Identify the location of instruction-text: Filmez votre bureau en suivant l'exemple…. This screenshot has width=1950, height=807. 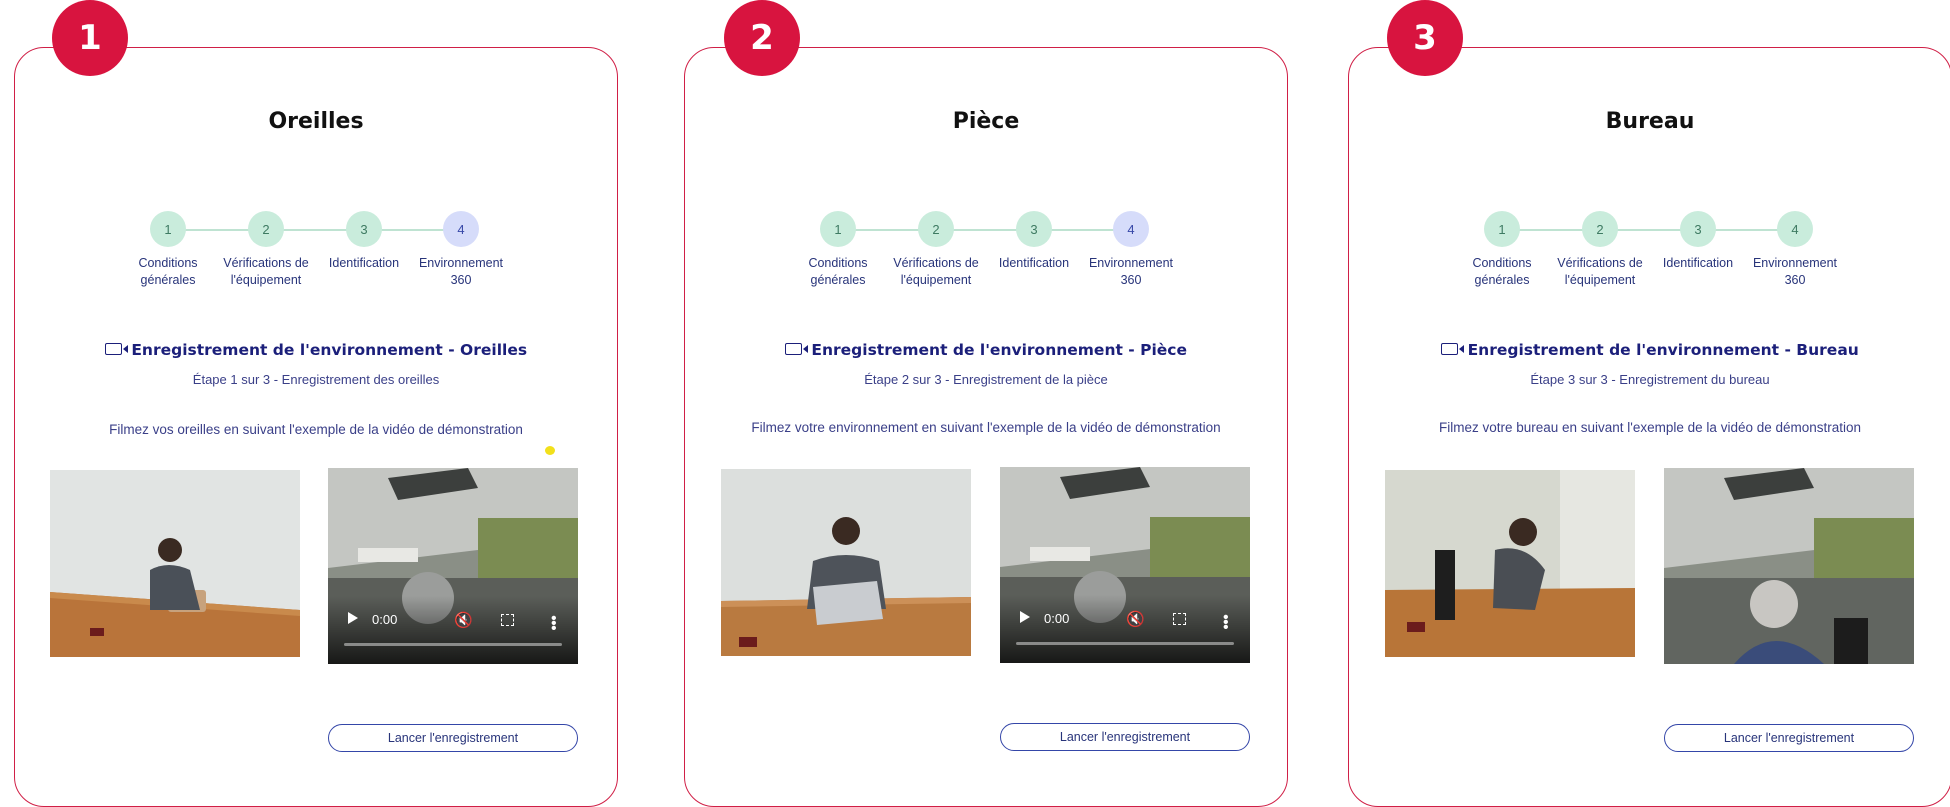
(1650, 427).